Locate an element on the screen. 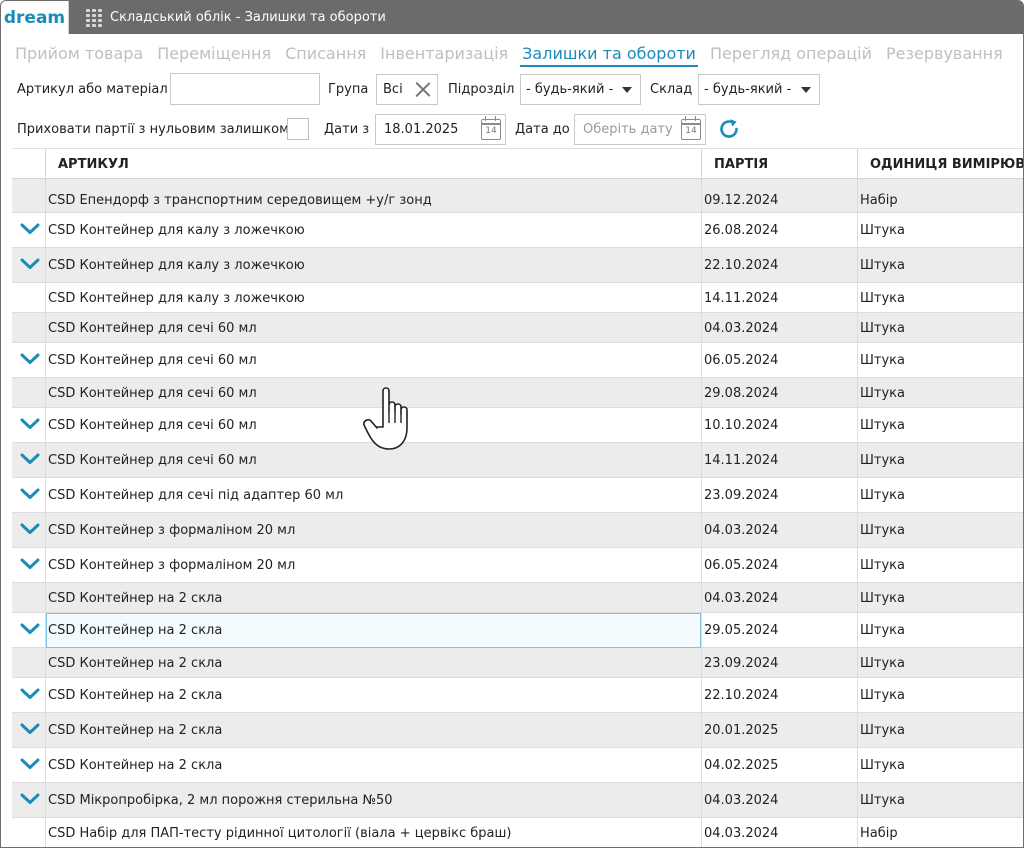  apps-grid-icon is located at coordinates (95, 17).